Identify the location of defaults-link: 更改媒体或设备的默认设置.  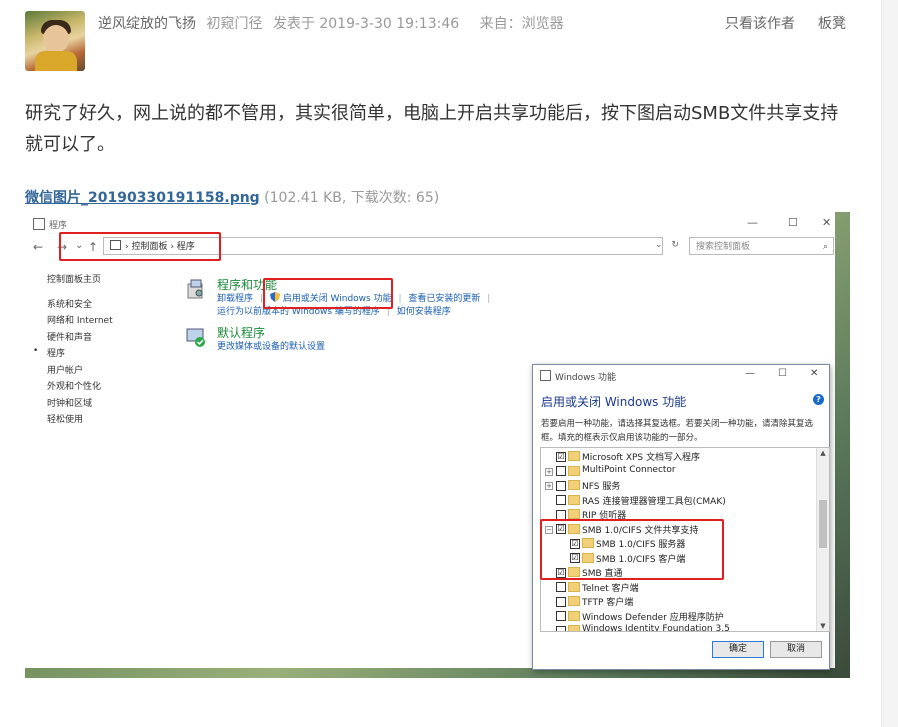
(271, 345).